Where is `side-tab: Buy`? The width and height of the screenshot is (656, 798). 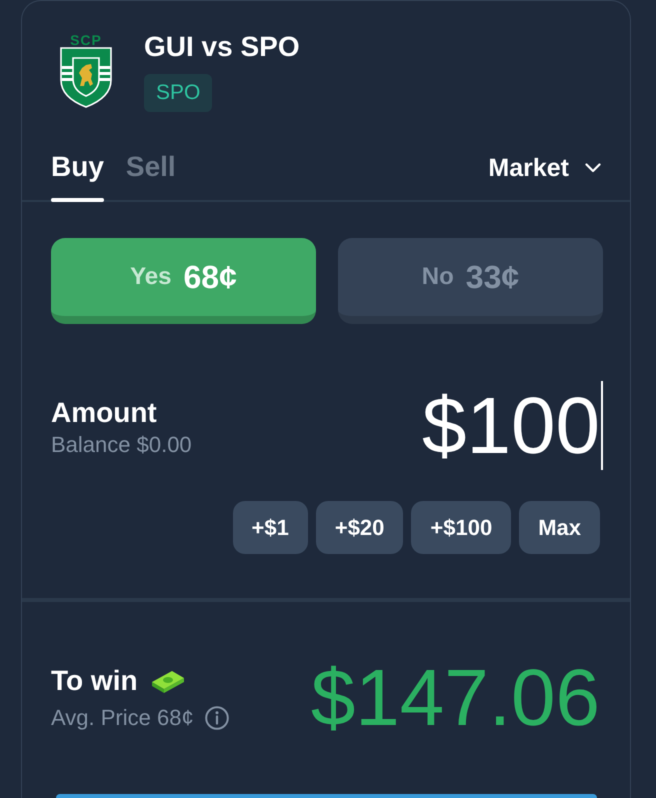
side-tab: Buy is located at coordinates (77, 175).